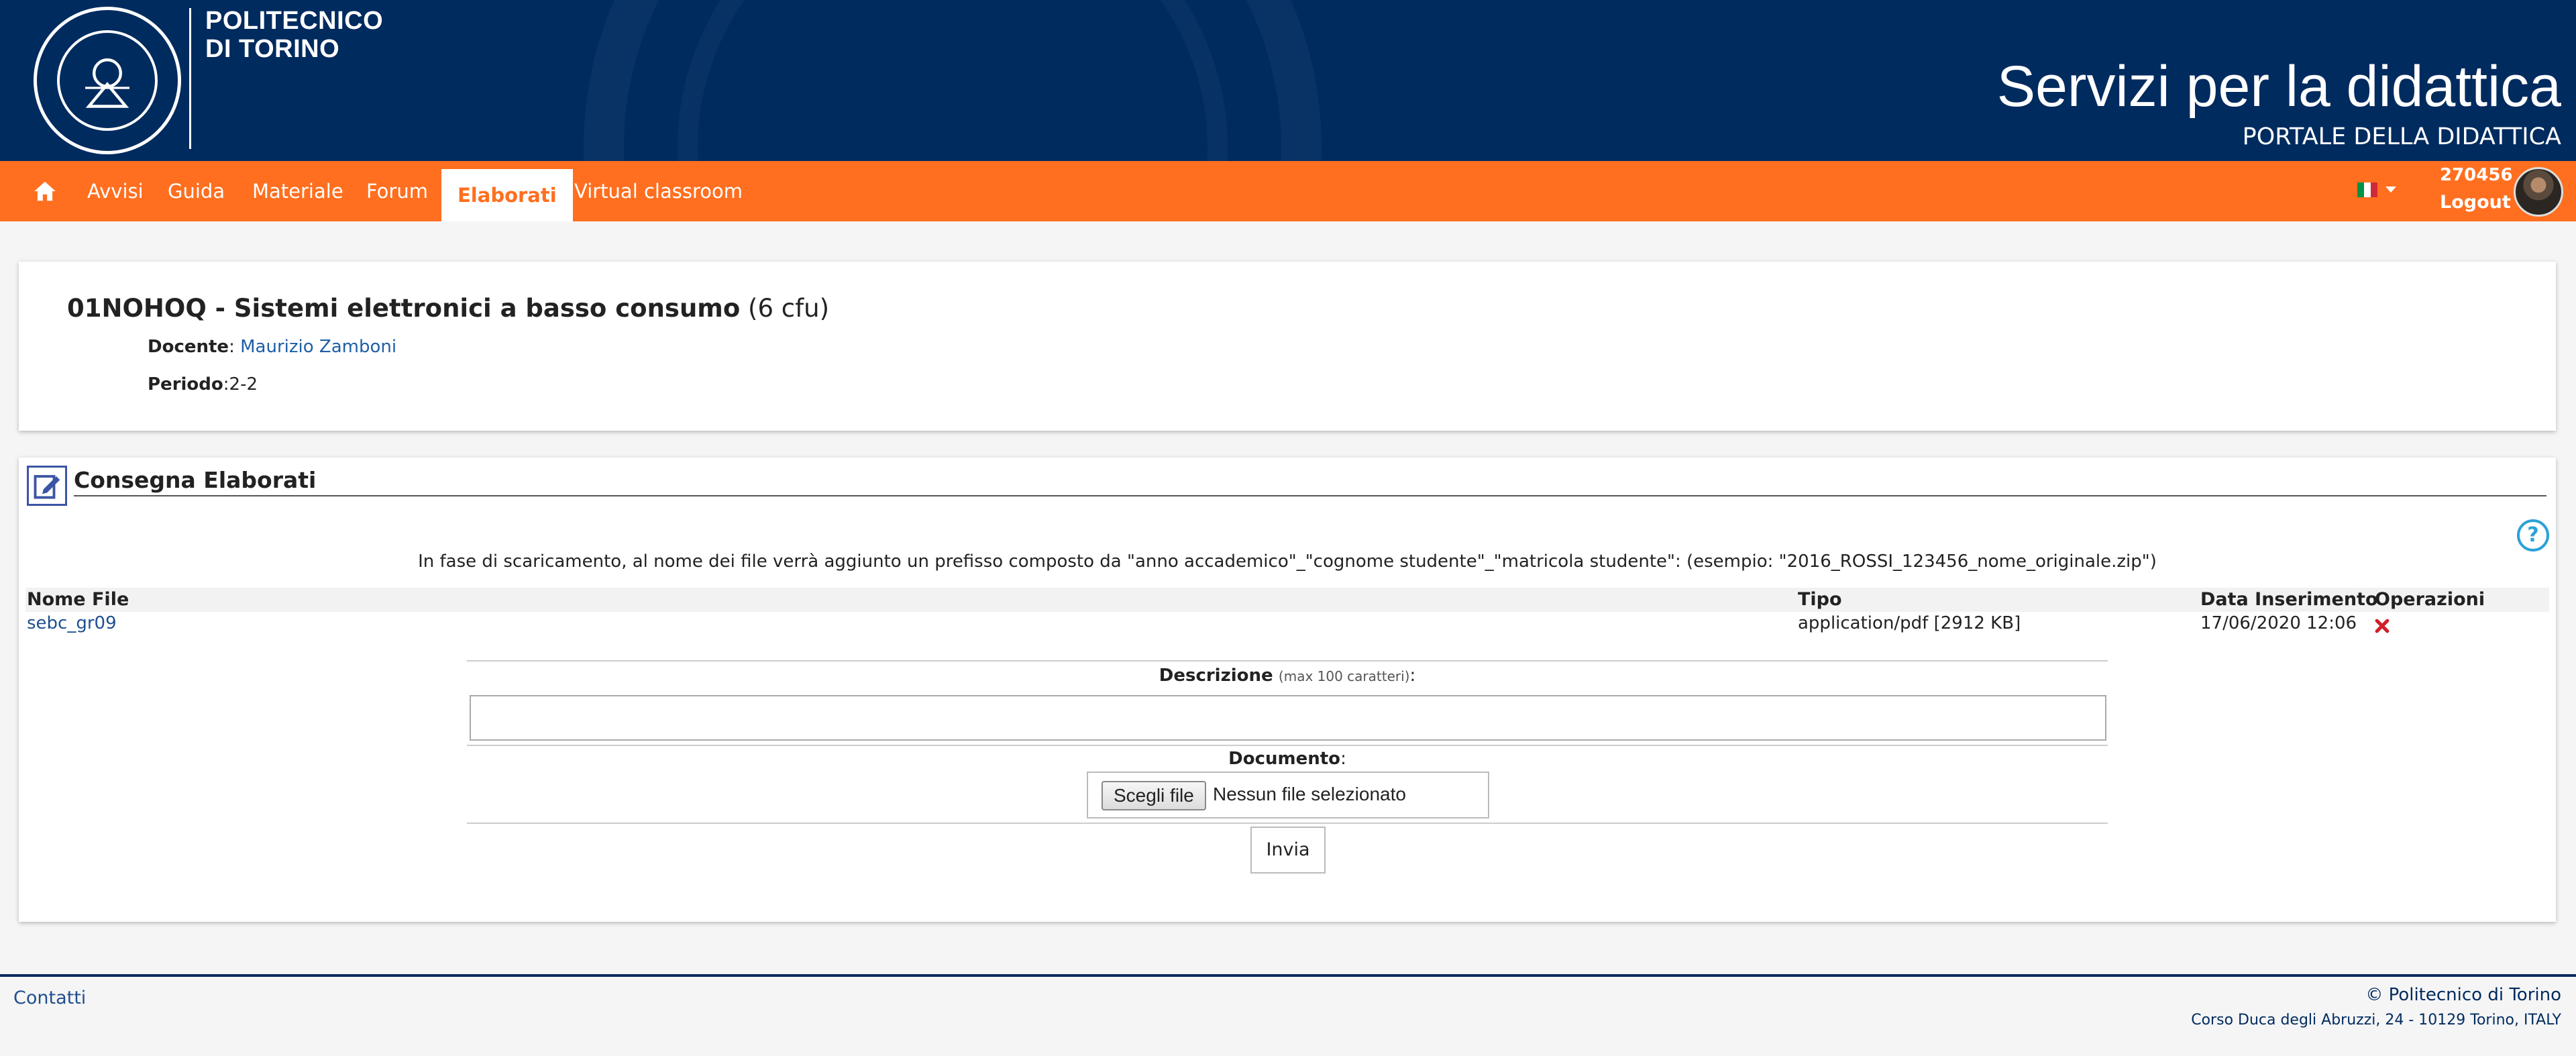  What do you see at coordinates (45, 191) in the screenshot?
I see `home-icon` at bounding box center [45, 191].